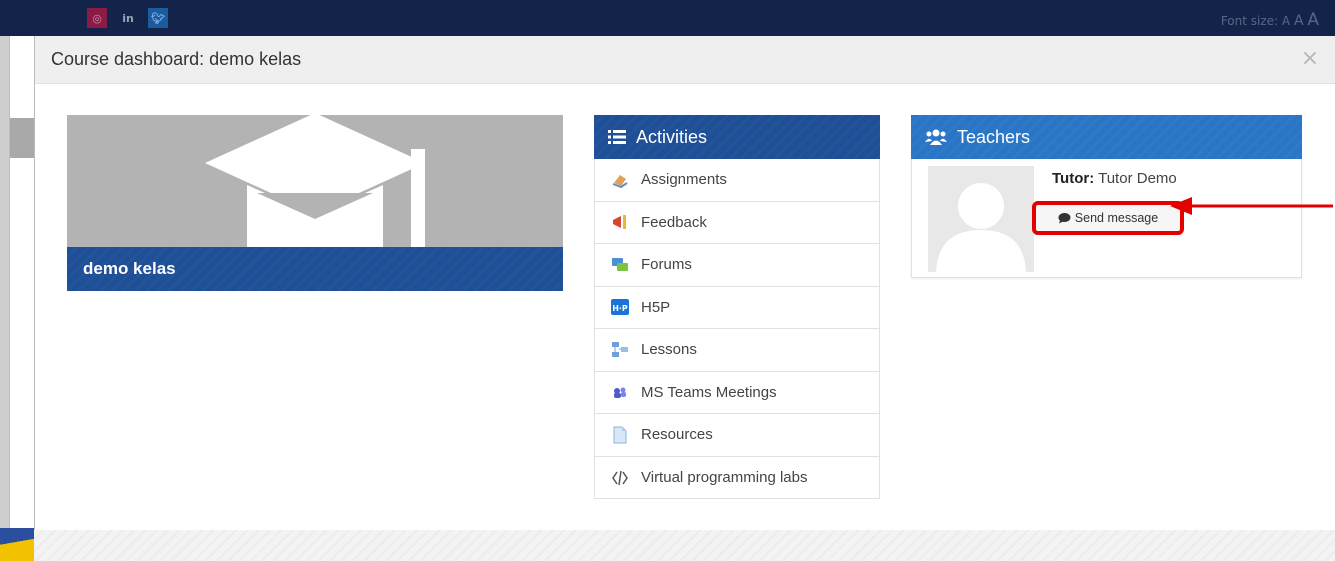 Image resolution: width=1335 pixels, height=561 pixels. I want to click on forum-icon, so click(620, 265).